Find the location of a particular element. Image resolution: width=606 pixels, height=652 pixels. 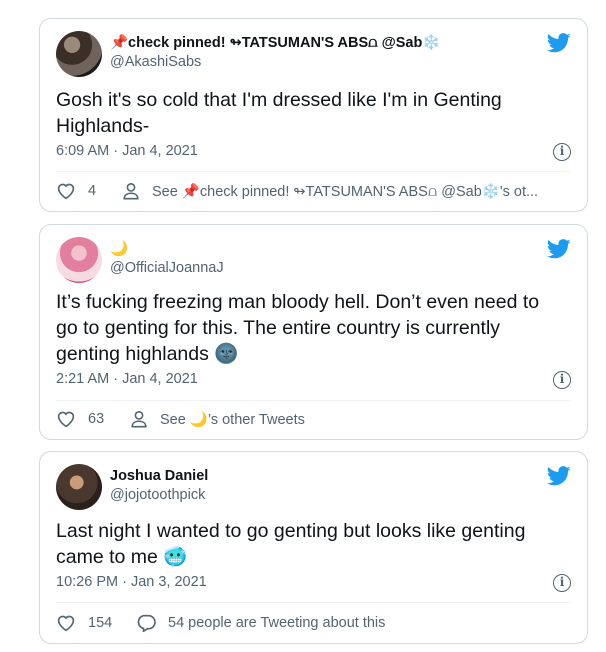

tweet-actions: 63 See 🌙’s other Tweets is located at coordinates (313, 421).